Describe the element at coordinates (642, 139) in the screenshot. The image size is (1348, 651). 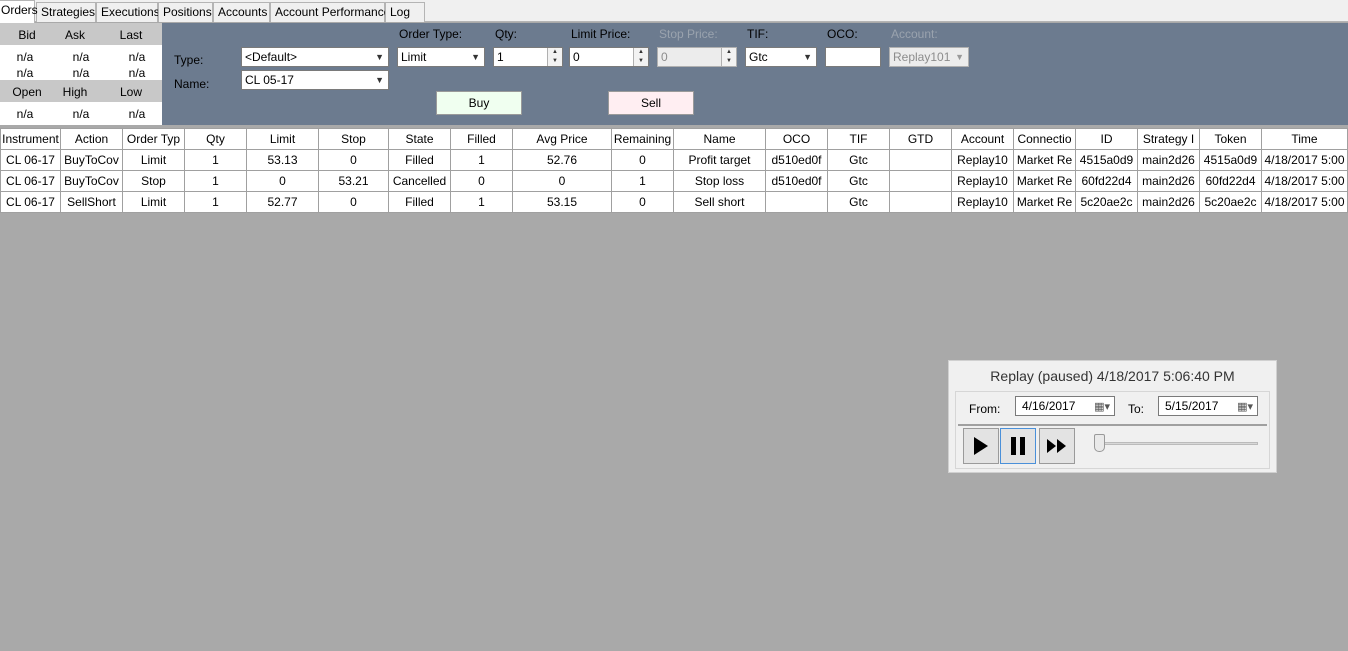
I see `column-header: Remaining` at that location.